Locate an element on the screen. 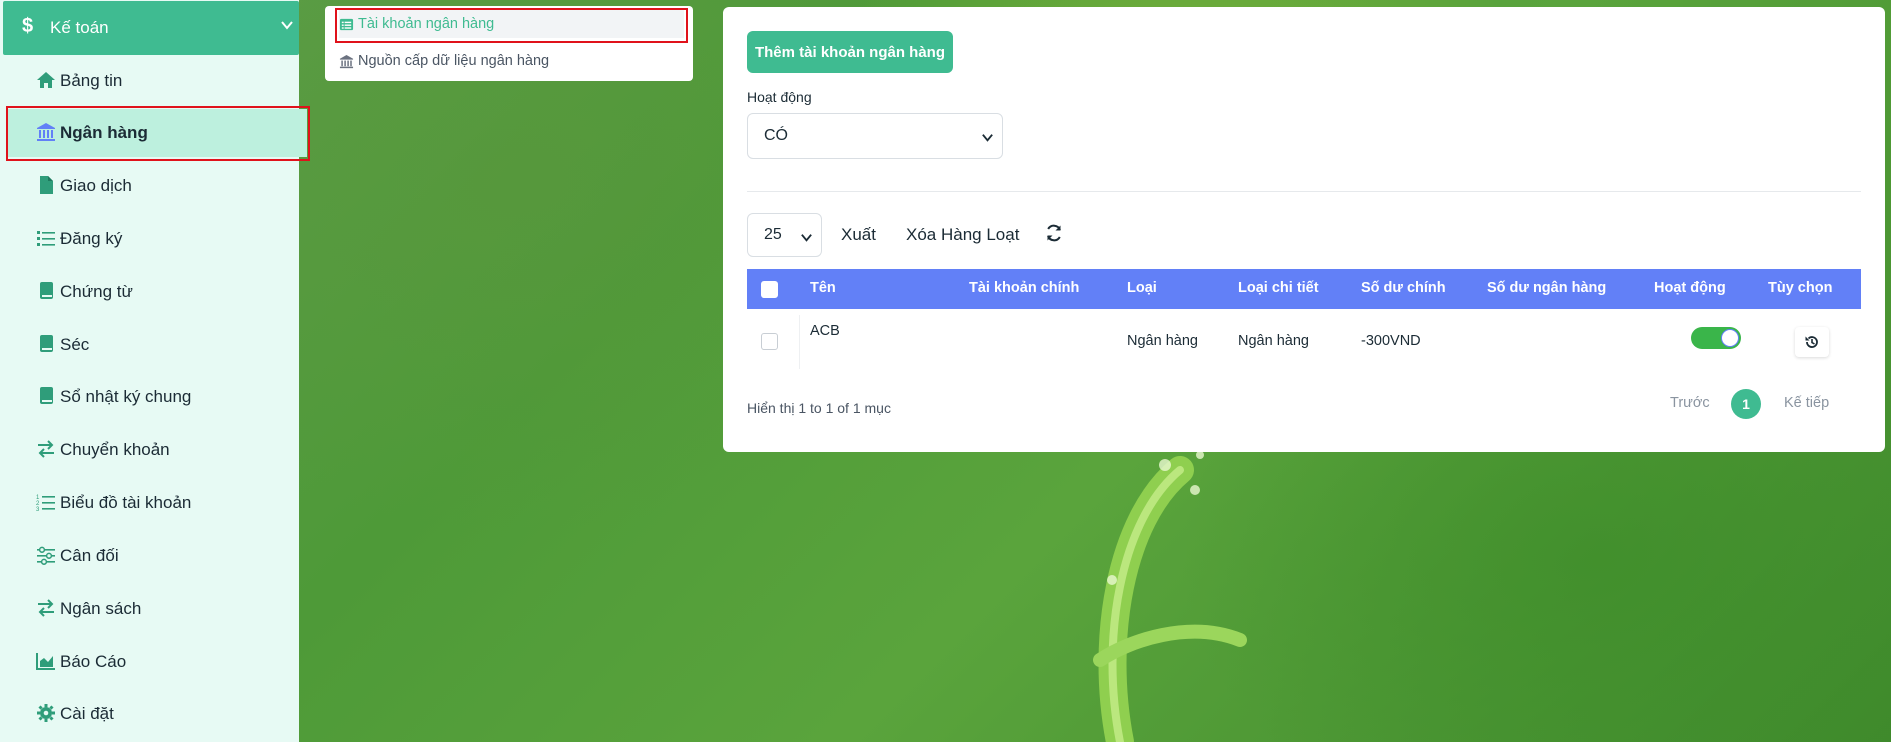  svg-text: 3 is located at coordinates (38, 509).